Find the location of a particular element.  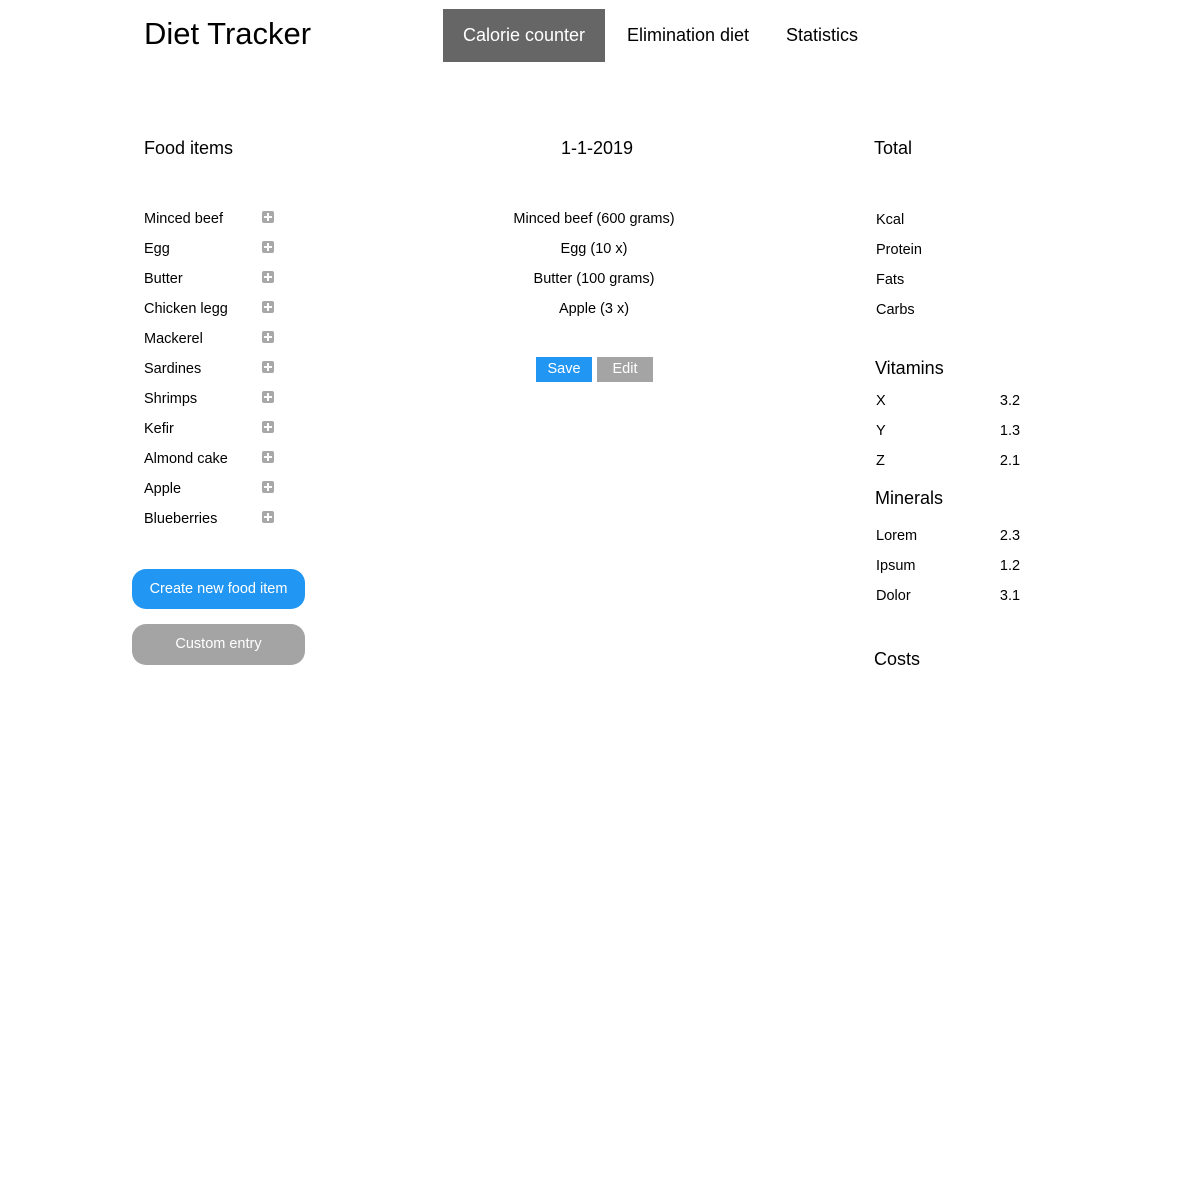

vitamins-heading: Vitamins is located at coordinates (909, 368).